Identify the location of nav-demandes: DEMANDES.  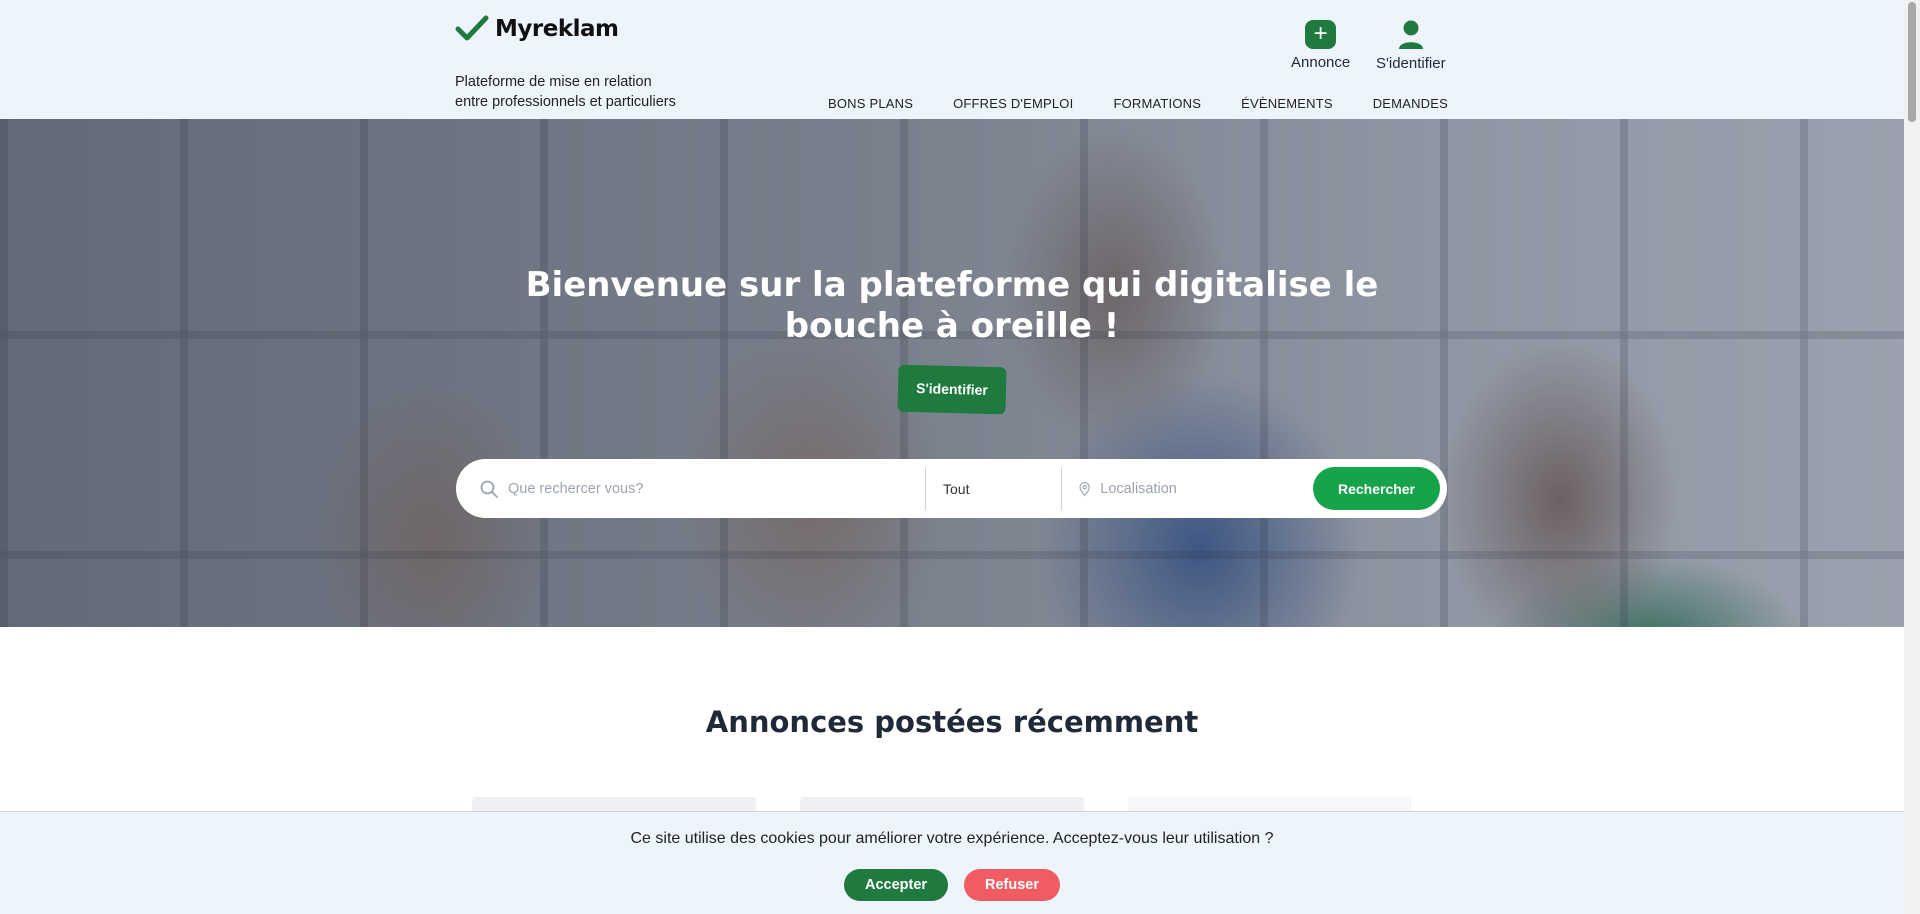
(1410, 103).